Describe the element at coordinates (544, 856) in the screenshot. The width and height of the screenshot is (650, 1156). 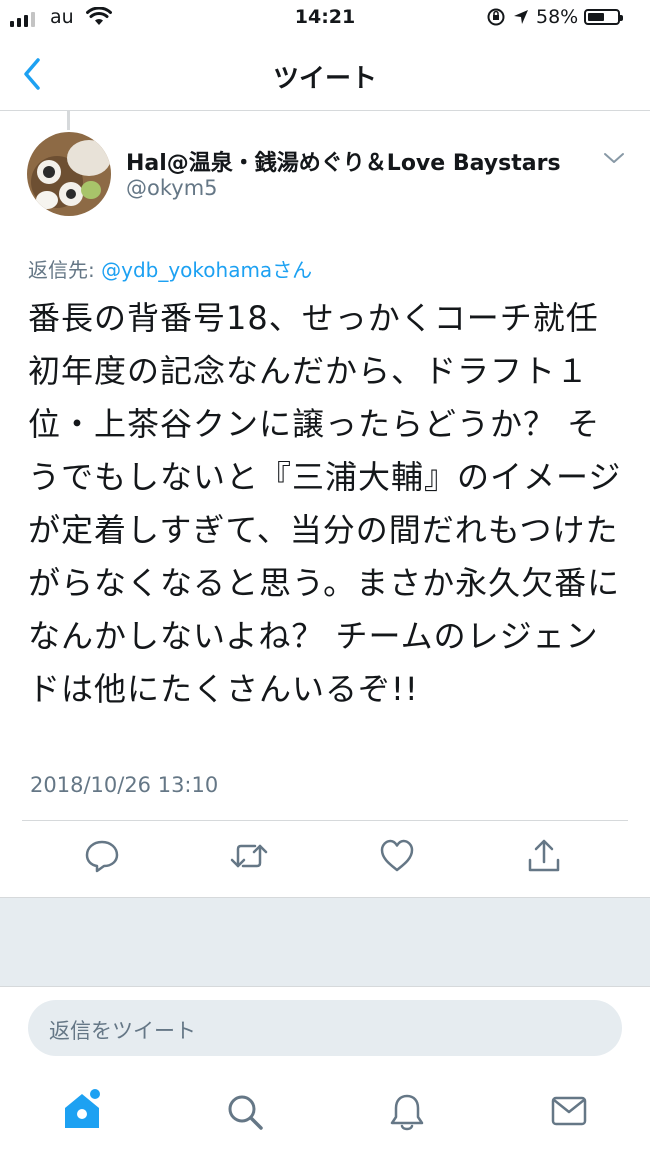
I see `share-icon` at that location.